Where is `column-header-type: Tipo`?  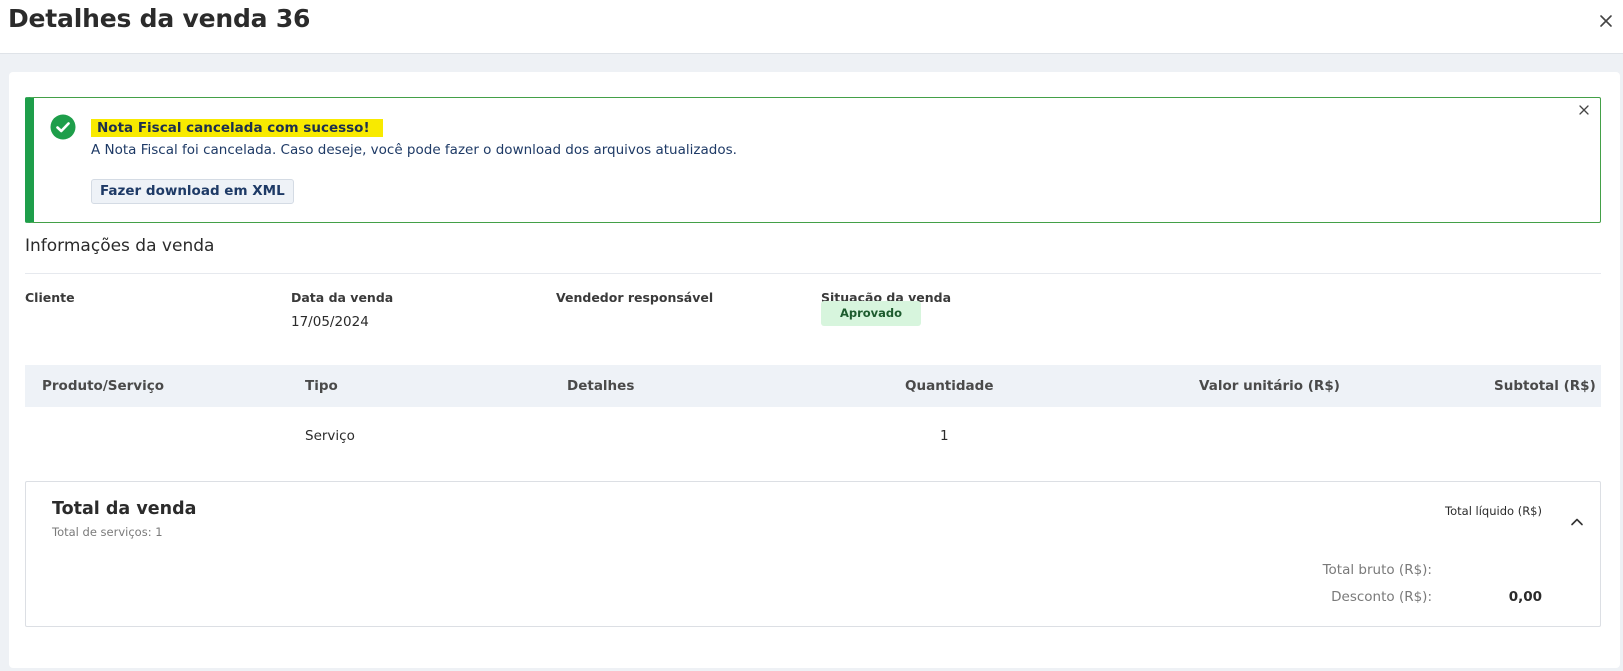 column-header-type: Tipo is located at coordinates (321, 386).